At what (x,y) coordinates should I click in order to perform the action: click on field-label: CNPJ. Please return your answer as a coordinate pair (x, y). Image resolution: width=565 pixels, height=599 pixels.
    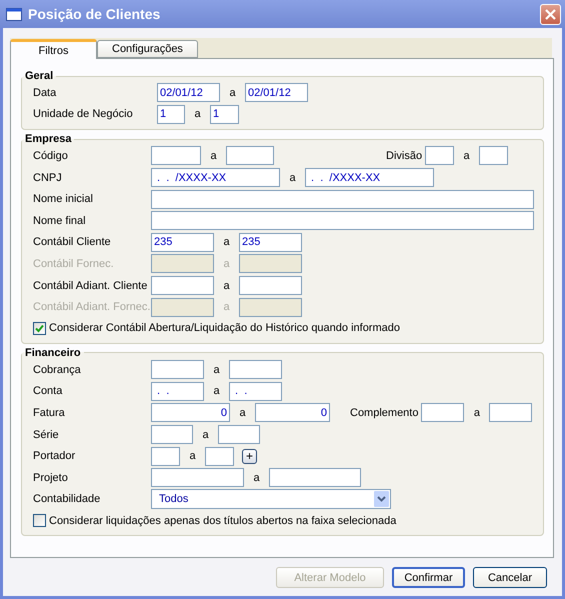
    Looking at the image, I should click on (48, 178).